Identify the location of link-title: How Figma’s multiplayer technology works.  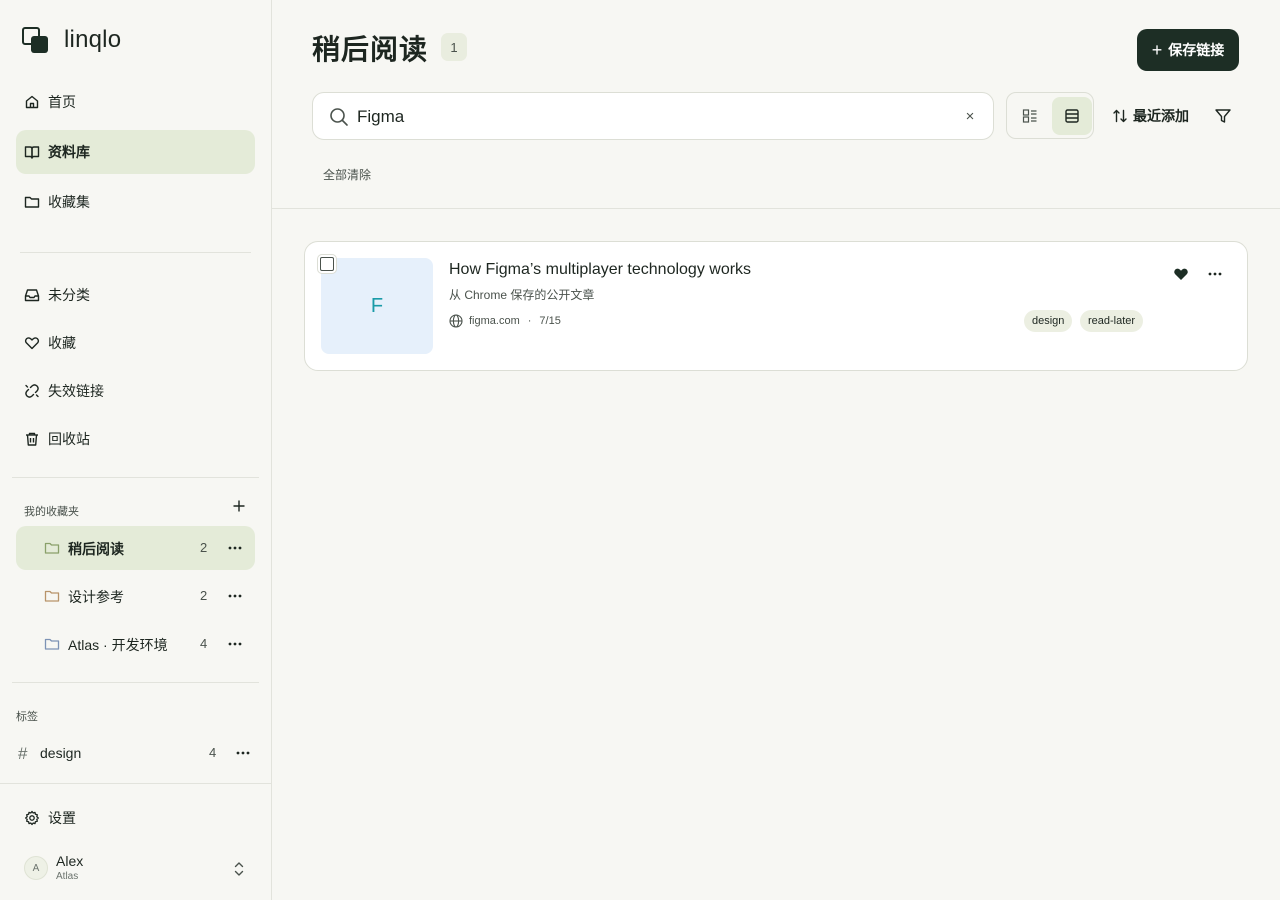
(600, 270).